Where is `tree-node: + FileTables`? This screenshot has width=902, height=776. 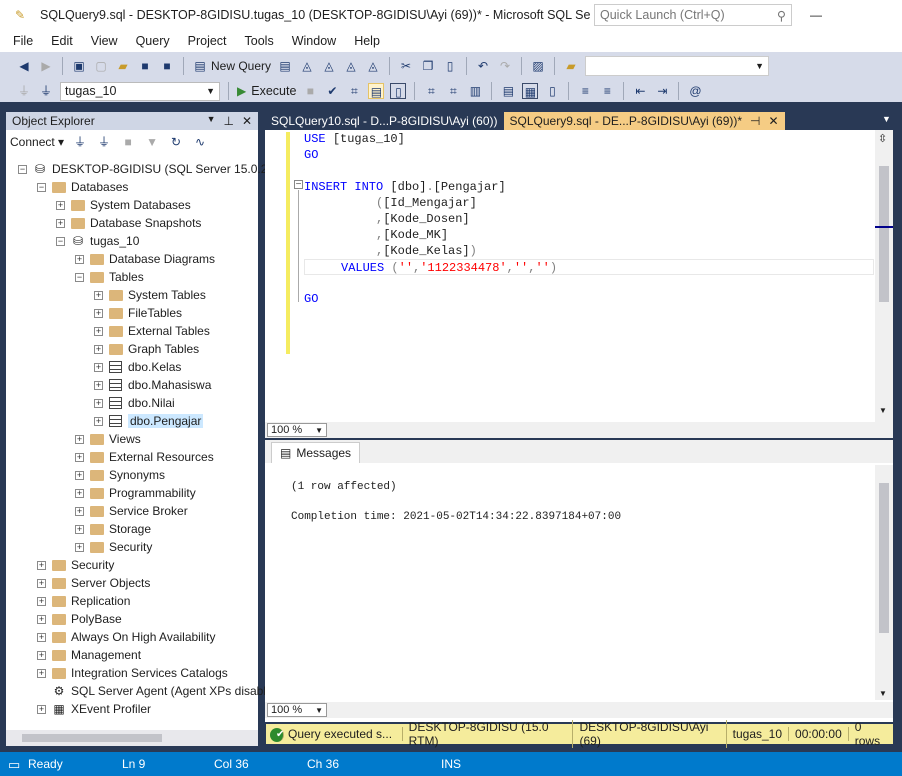
tree-node: + FileTables is located at coordinates (138, 313).